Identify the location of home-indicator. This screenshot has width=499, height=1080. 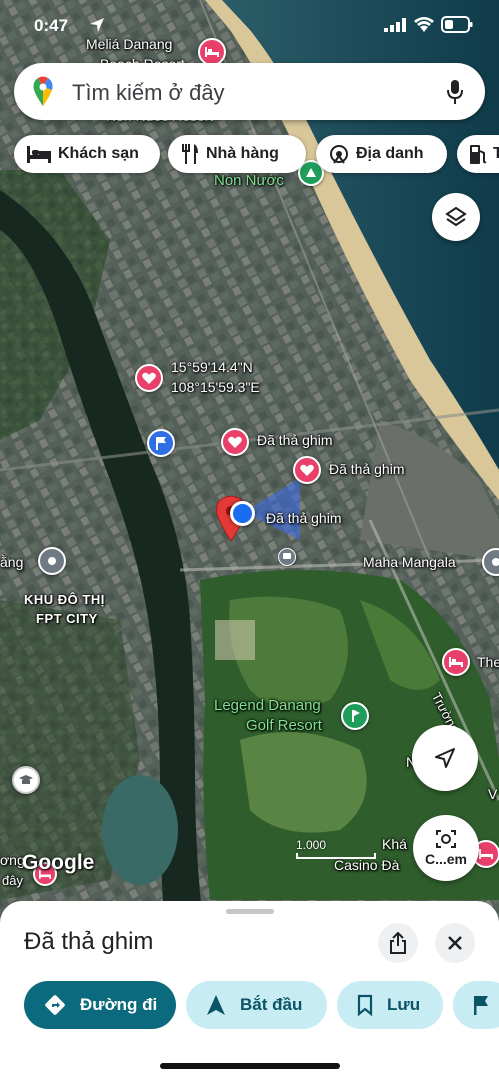
(250, 1066).